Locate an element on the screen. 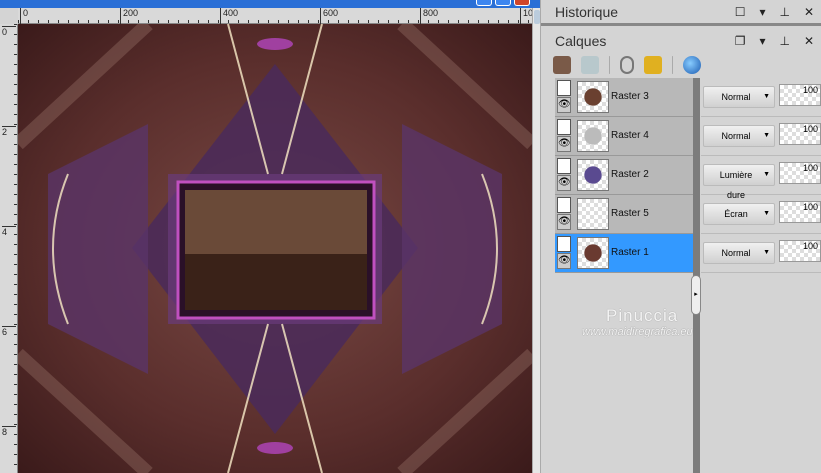 Image resolution: width=821 pixels, height=473 pixels. link-icon is located at coordinates (627, 65).